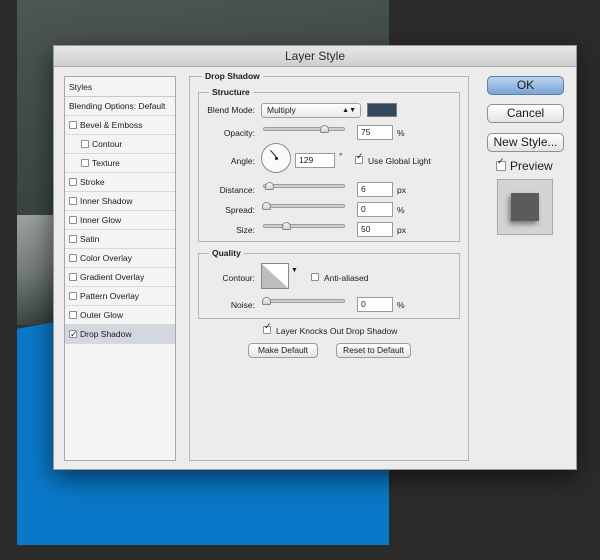 This screenshot has width=600, height=560. What do you see at coordinates (73, 335) in the screenshot?
I see `drop-shadow-checkbox` at bounding box center [73, 335].